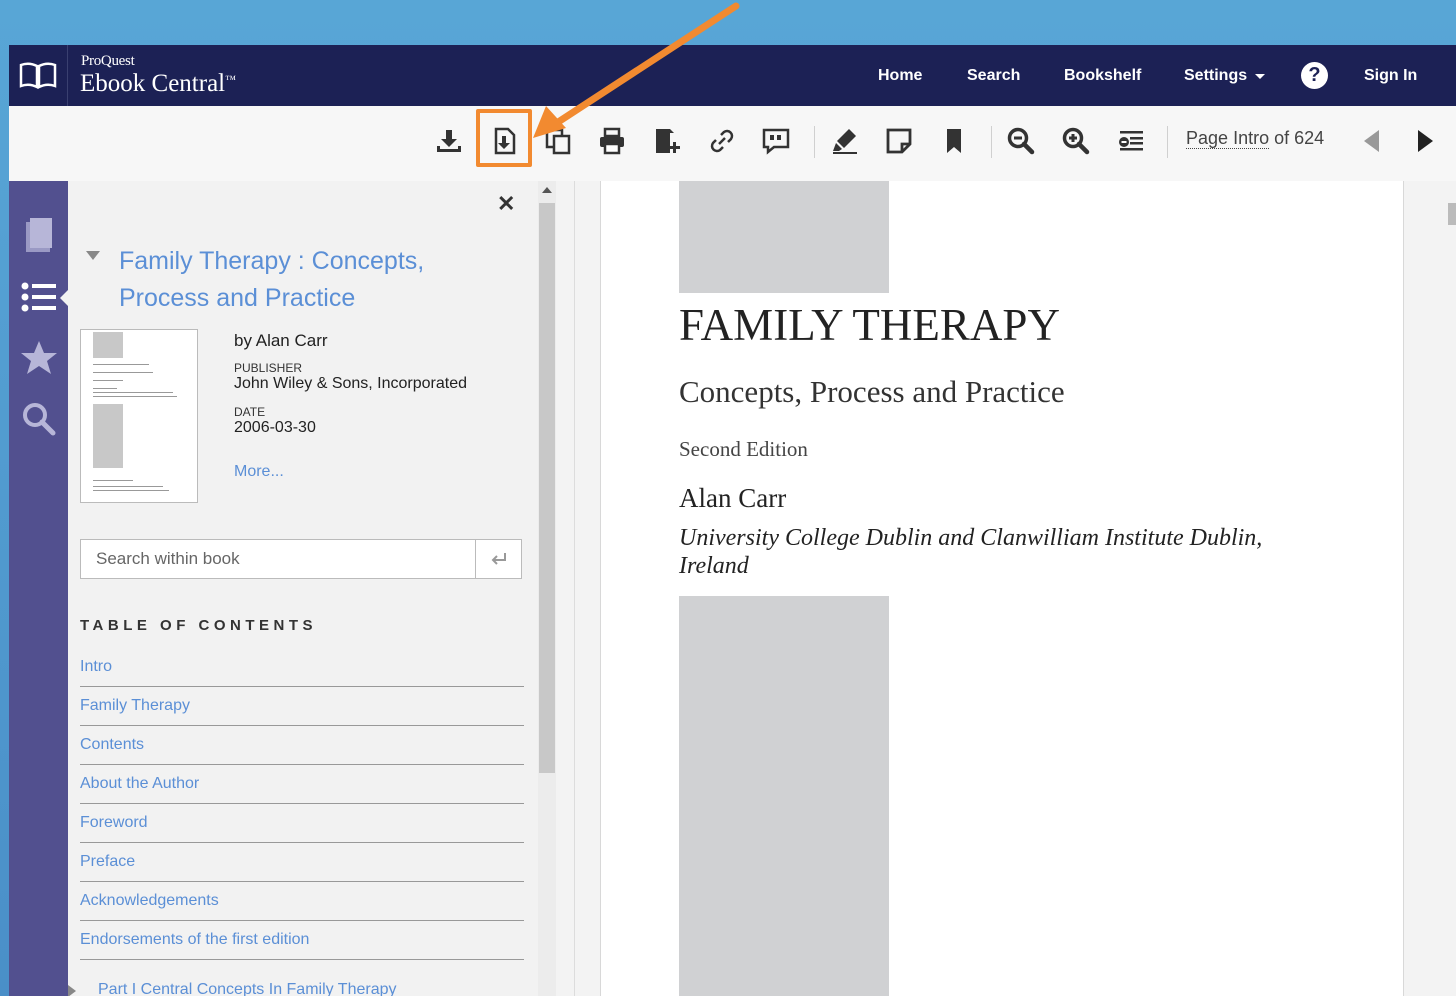 This screenshot has width=1456, height=996. I want to click on enter-arrow-icon, so click(498, 559).